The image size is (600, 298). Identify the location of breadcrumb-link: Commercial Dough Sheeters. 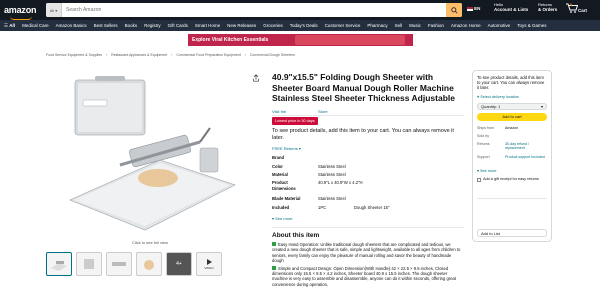
(272, 55).